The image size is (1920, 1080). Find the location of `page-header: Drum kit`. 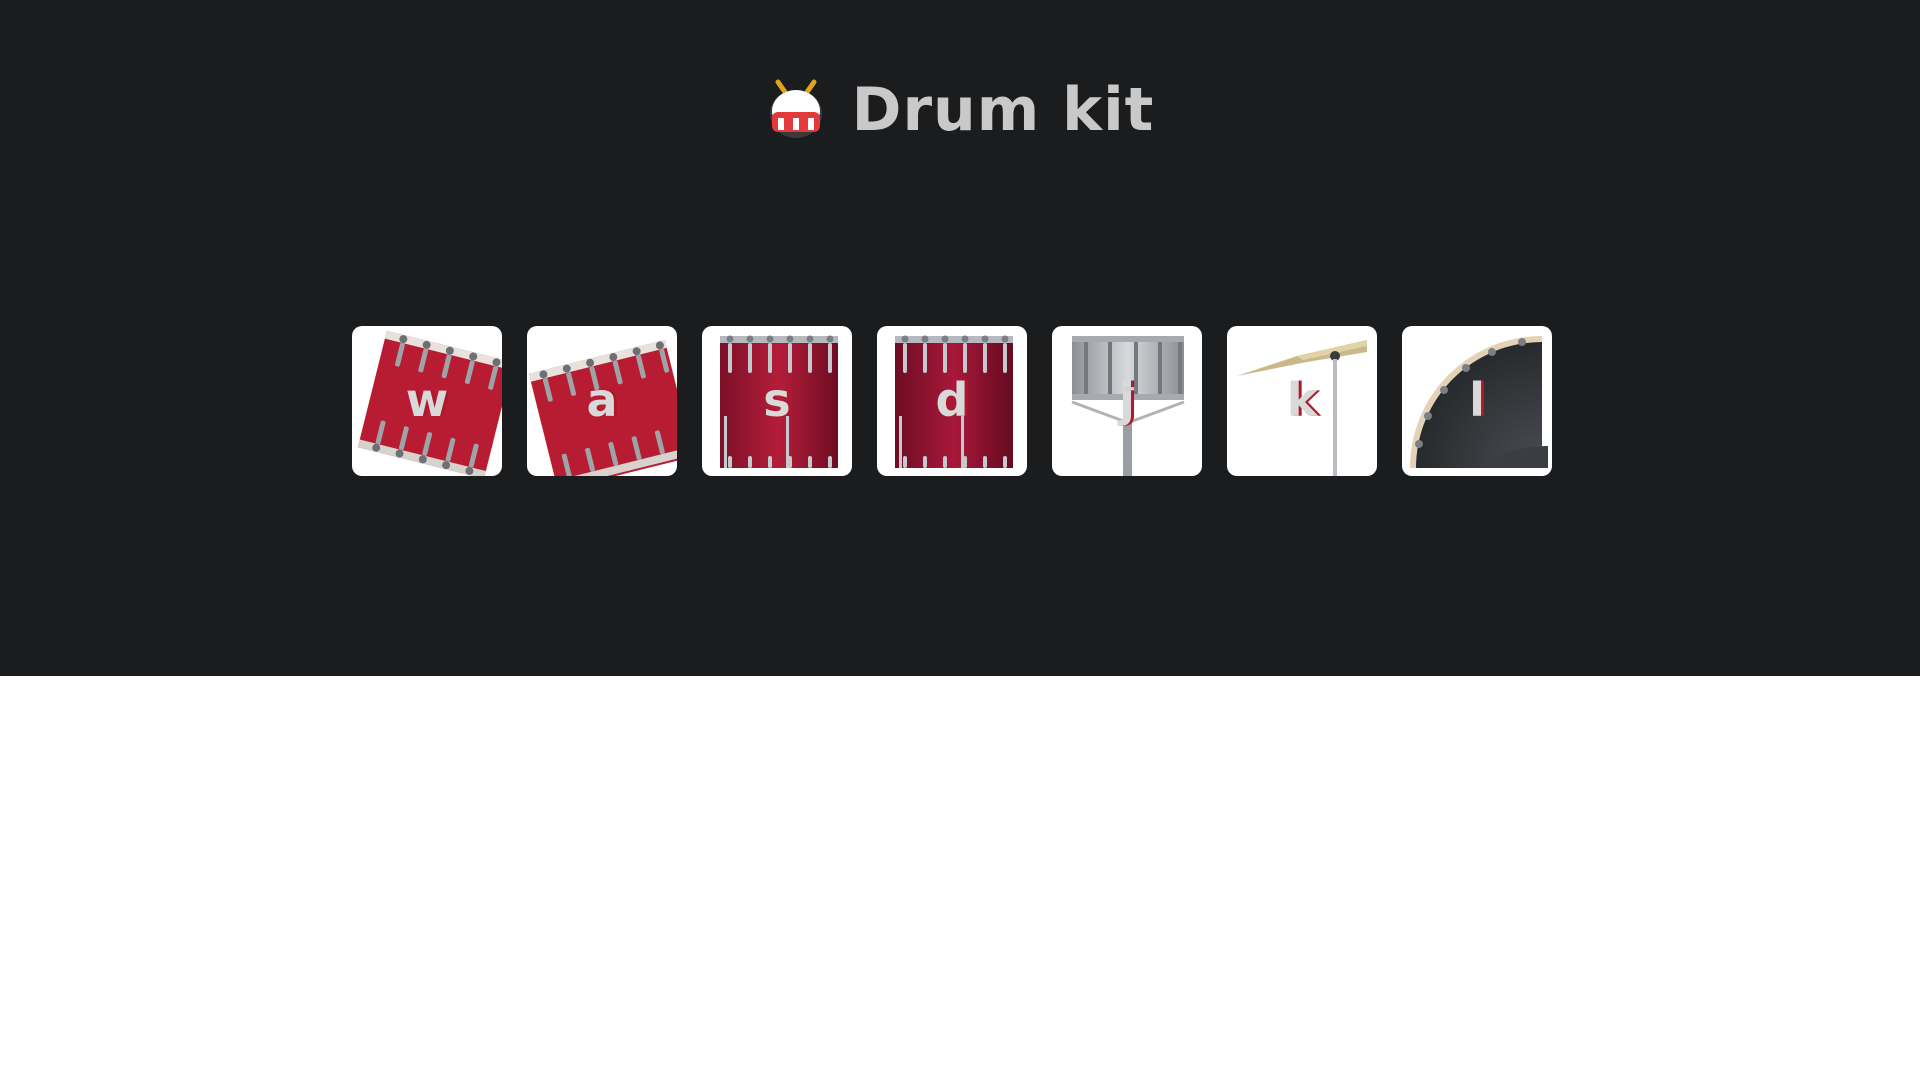

page-header: Drum kit is located at coordinates (960, 110).